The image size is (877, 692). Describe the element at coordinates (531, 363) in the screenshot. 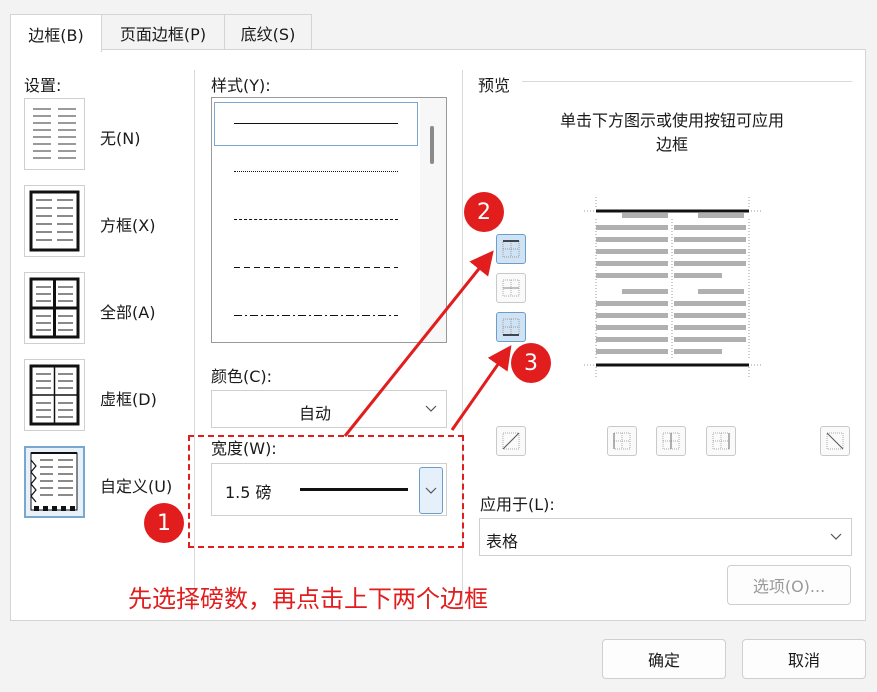

I see `annotation-badge-3: 3` at that location.